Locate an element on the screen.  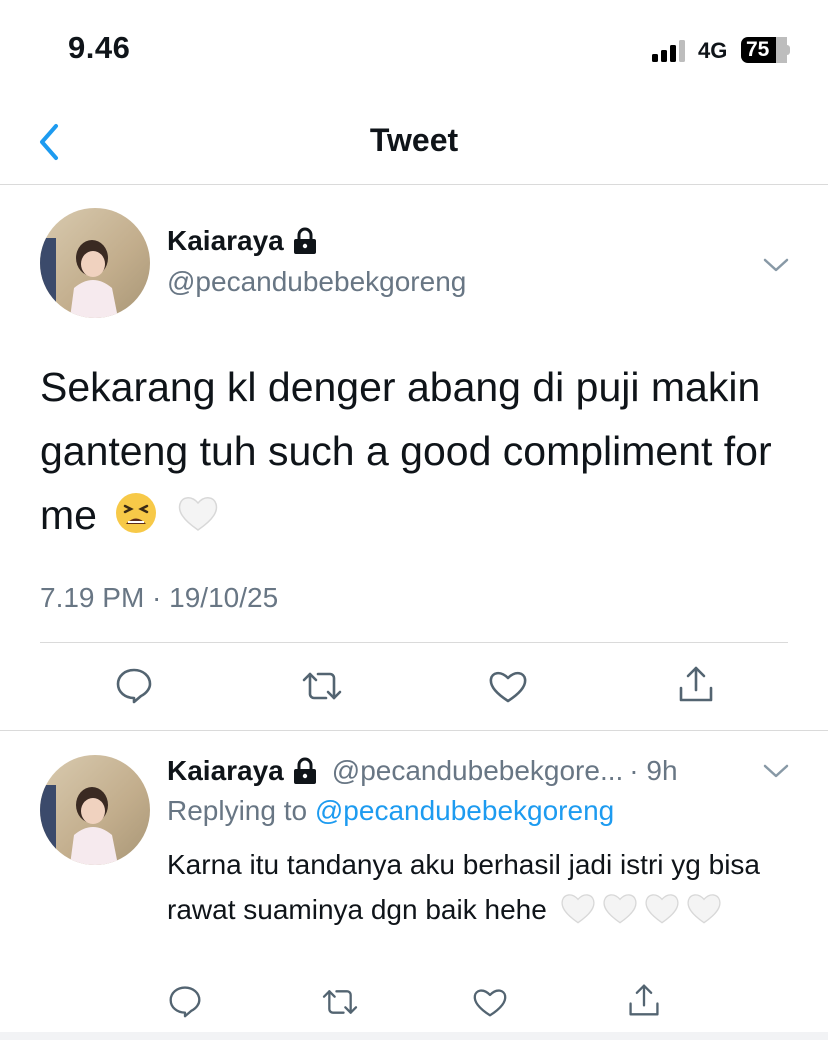
tweet-timestamp: 7.19 PM · 19/10/25 is located at coordinates (159, 598).